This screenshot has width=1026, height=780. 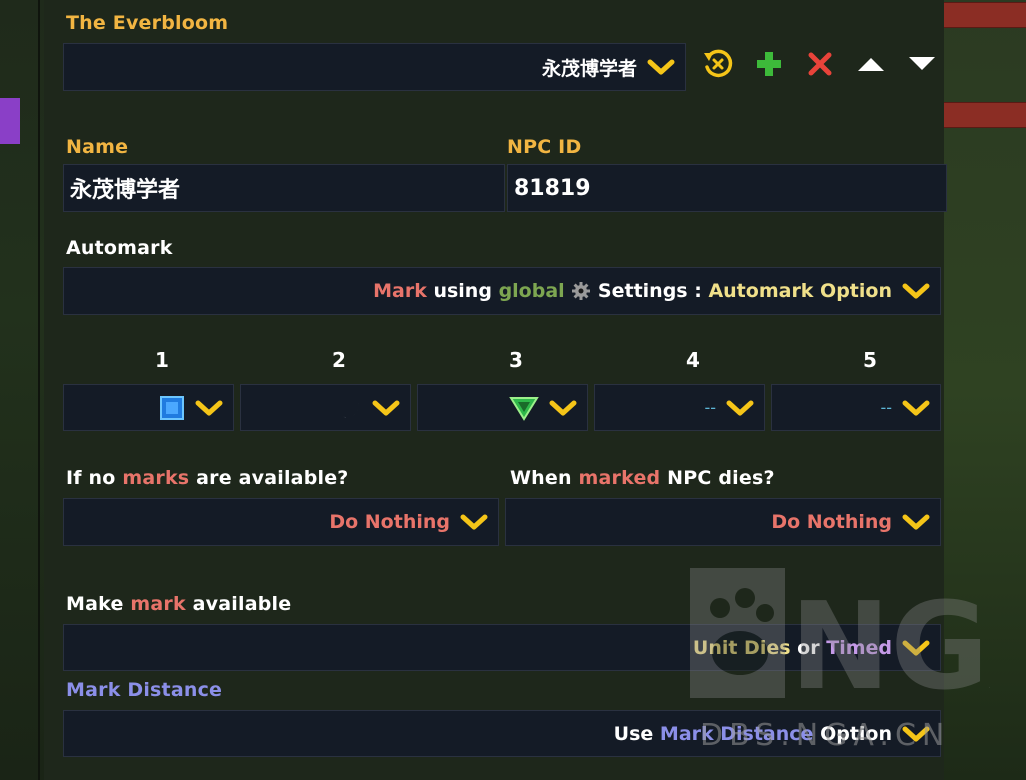 I want to click on mark-slot-2-dropdown, so click(x=325, y=407).